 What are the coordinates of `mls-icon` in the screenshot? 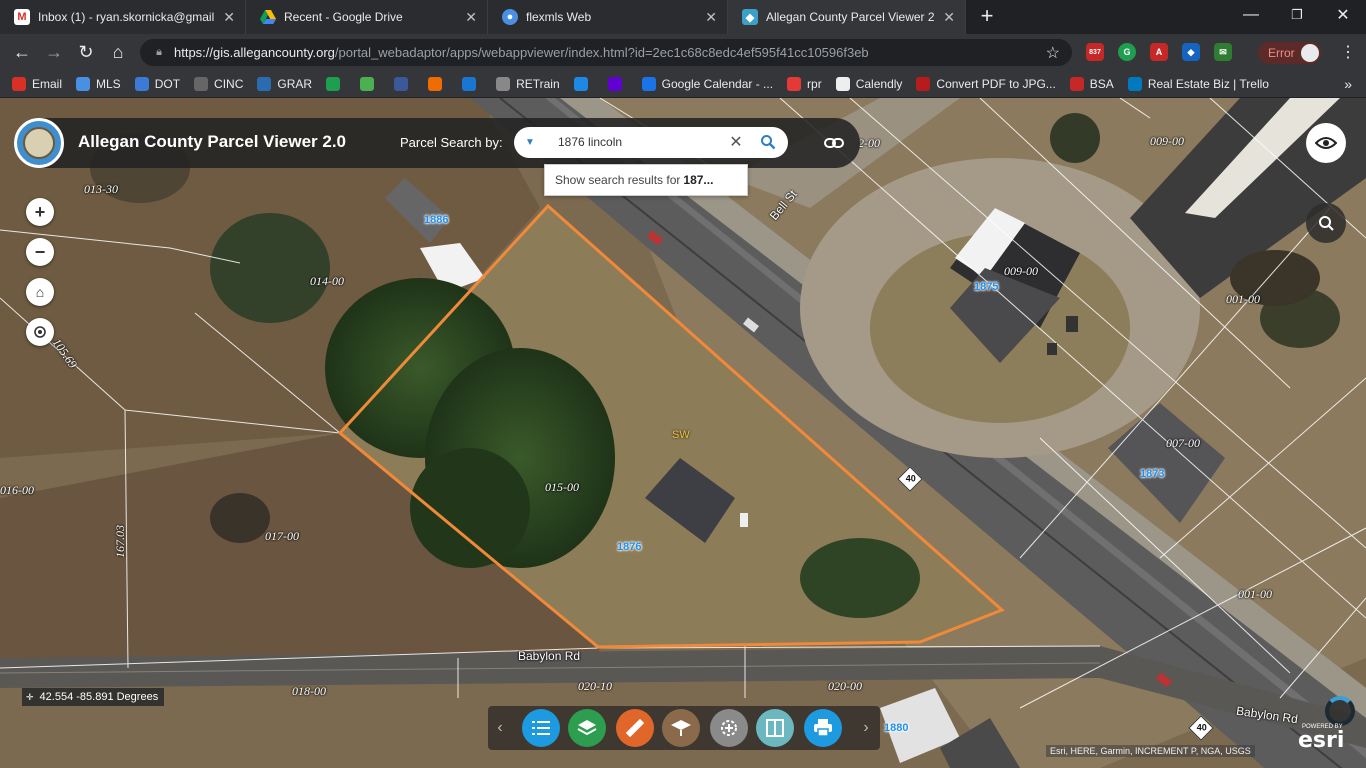 It's located at (83, 83).